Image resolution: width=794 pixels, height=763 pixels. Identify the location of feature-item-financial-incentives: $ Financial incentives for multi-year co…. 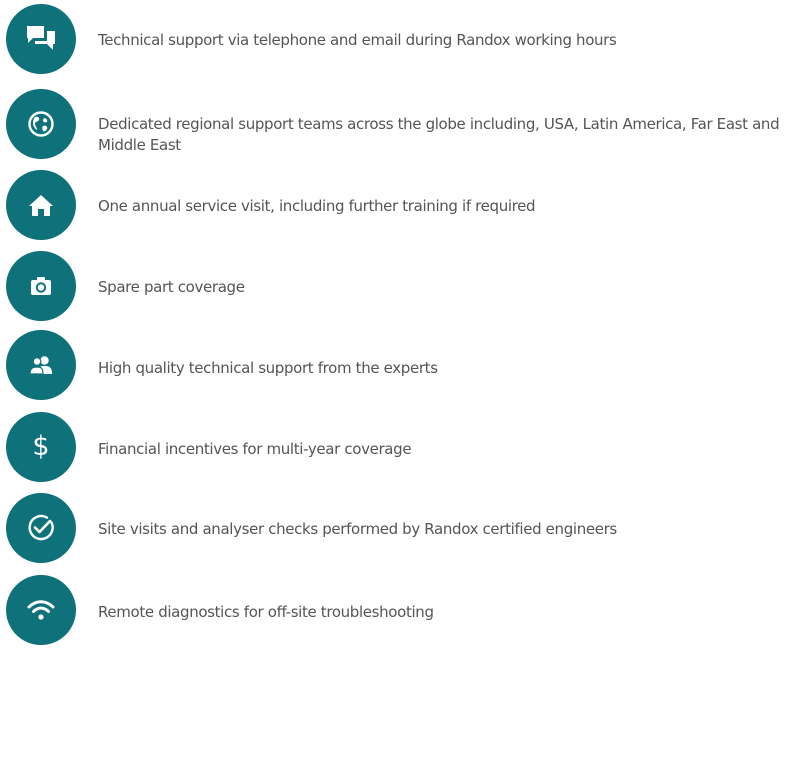
(397, 447).